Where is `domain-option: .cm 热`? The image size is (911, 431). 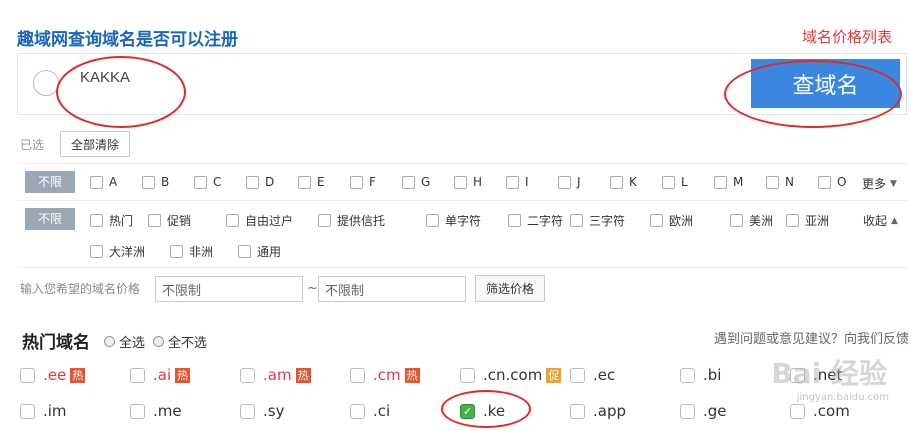
domain-option: .cm 热 is located at coordinates (385, 375).